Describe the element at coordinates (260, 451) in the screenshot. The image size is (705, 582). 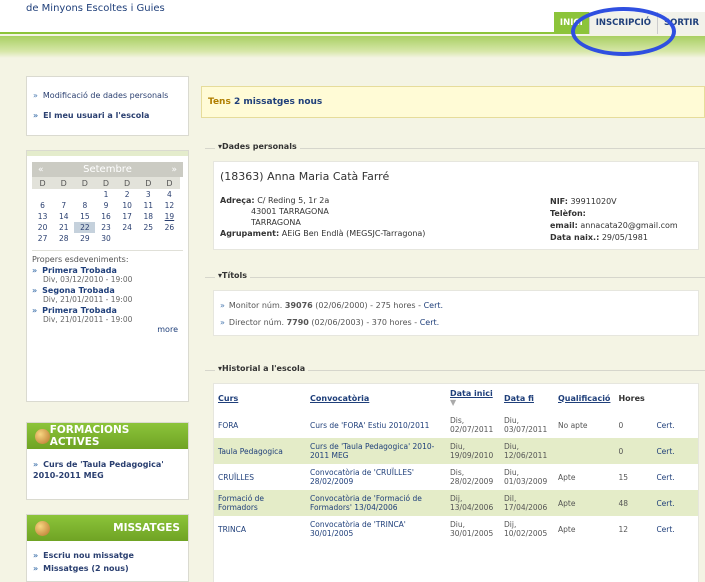
I see `cell-curs: Taula Pedagogica` at that location.